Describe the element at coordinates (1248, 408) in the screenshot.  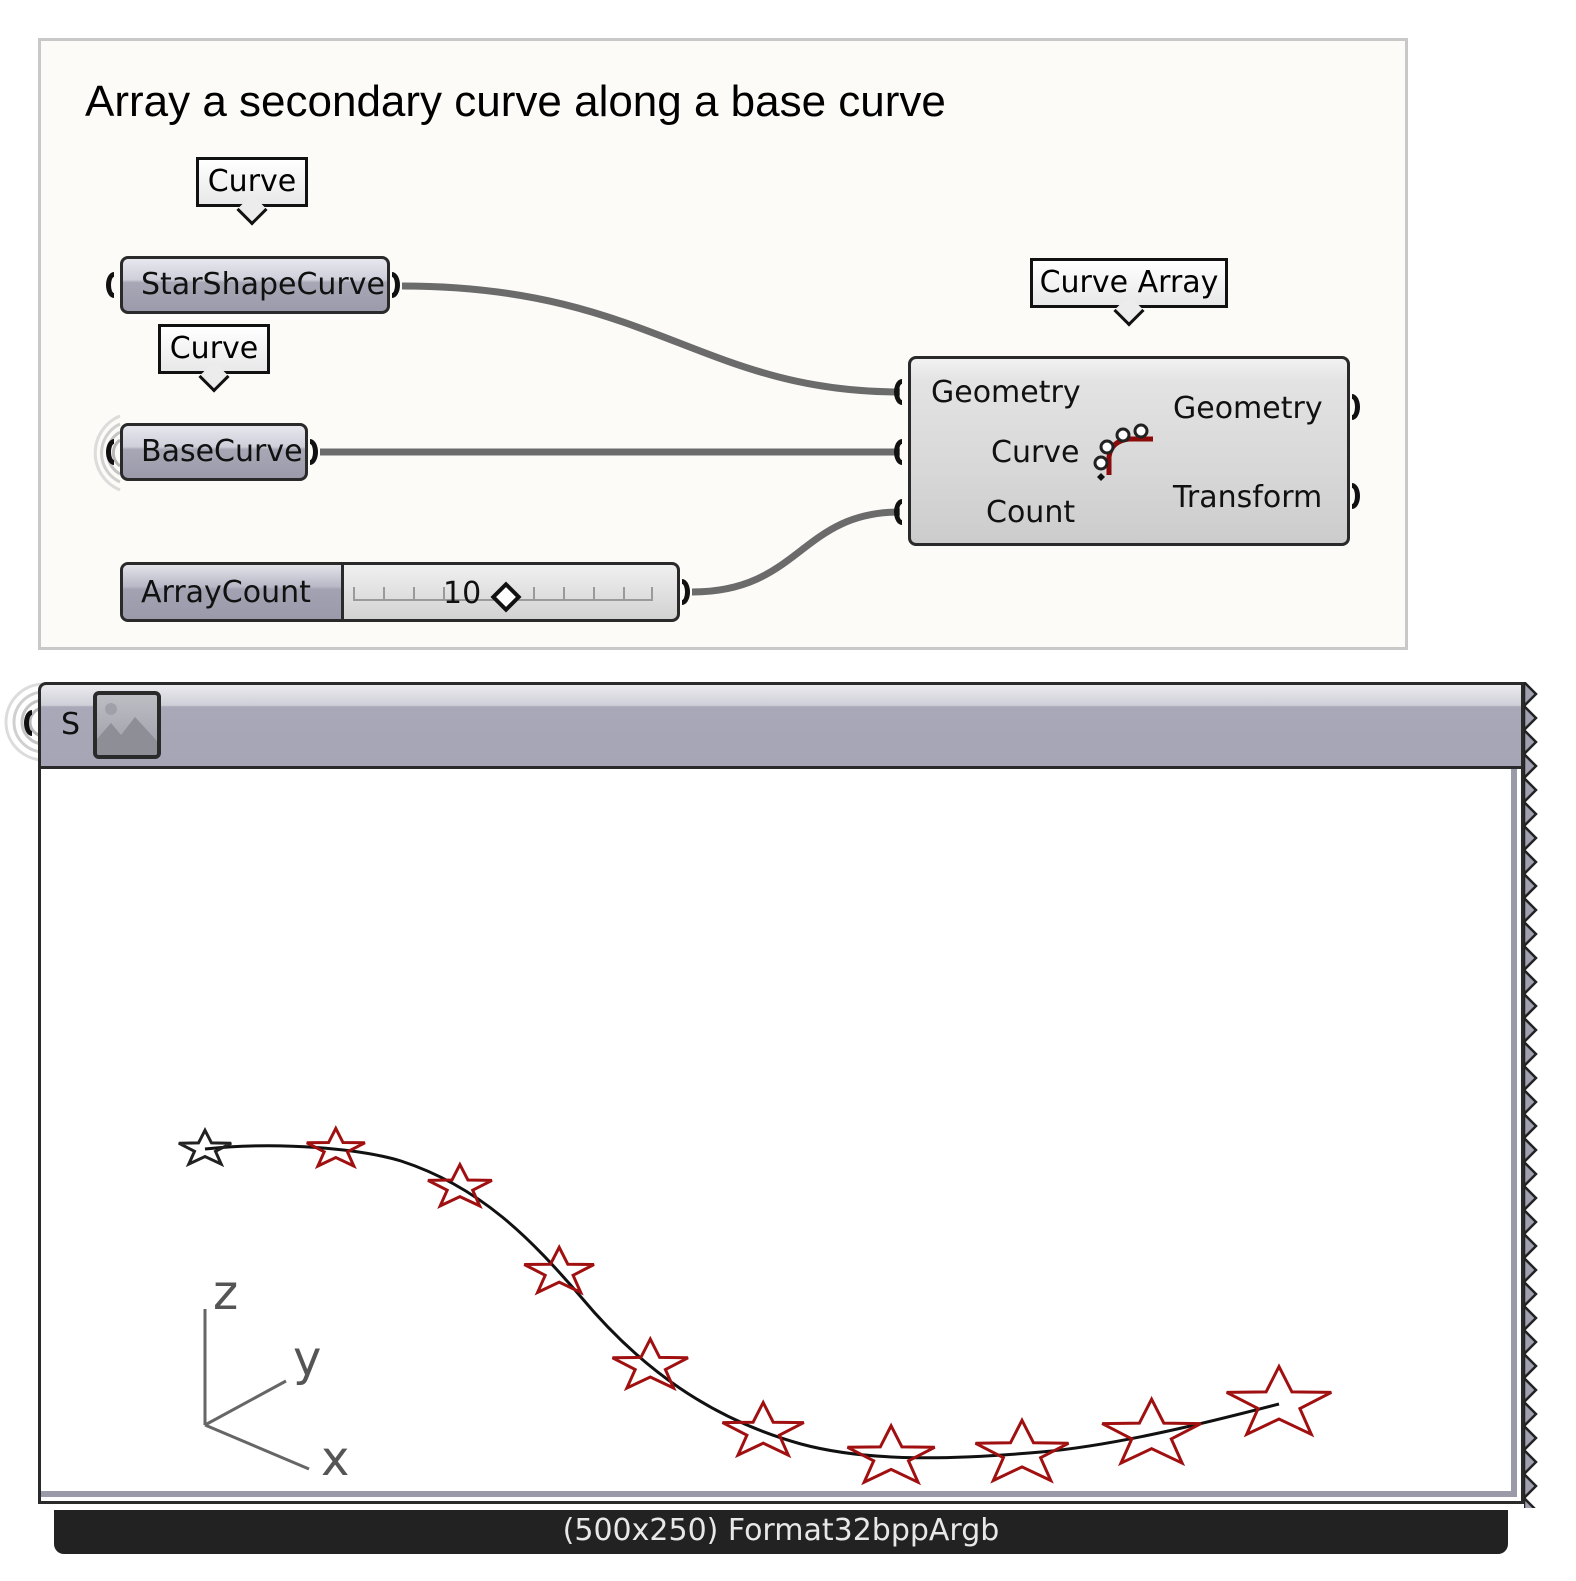
I see `output-label-geometry: Geometry` at that location.